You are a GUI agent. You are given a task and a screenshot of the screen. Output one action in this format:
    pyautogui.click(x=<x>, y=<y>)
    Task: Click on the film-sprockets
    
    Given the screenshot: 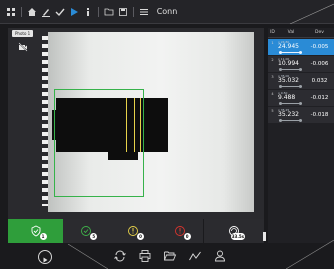 What is the action you would take?
    pyautogui.click(x=45, y=121)
    